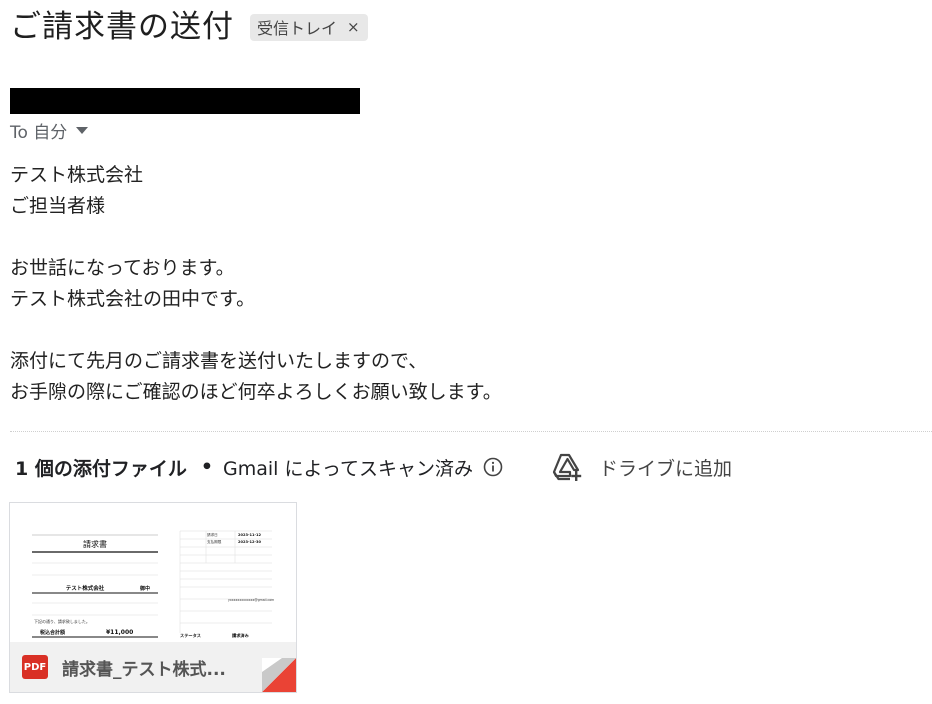 The width and height of the screenshot is (932, 704). What do you see at coordinates (219, 361) in the screenshot?
I see `body-line: 添付にて先月のご請求書を送付いたしますので、` at bounding box center [219, 361].